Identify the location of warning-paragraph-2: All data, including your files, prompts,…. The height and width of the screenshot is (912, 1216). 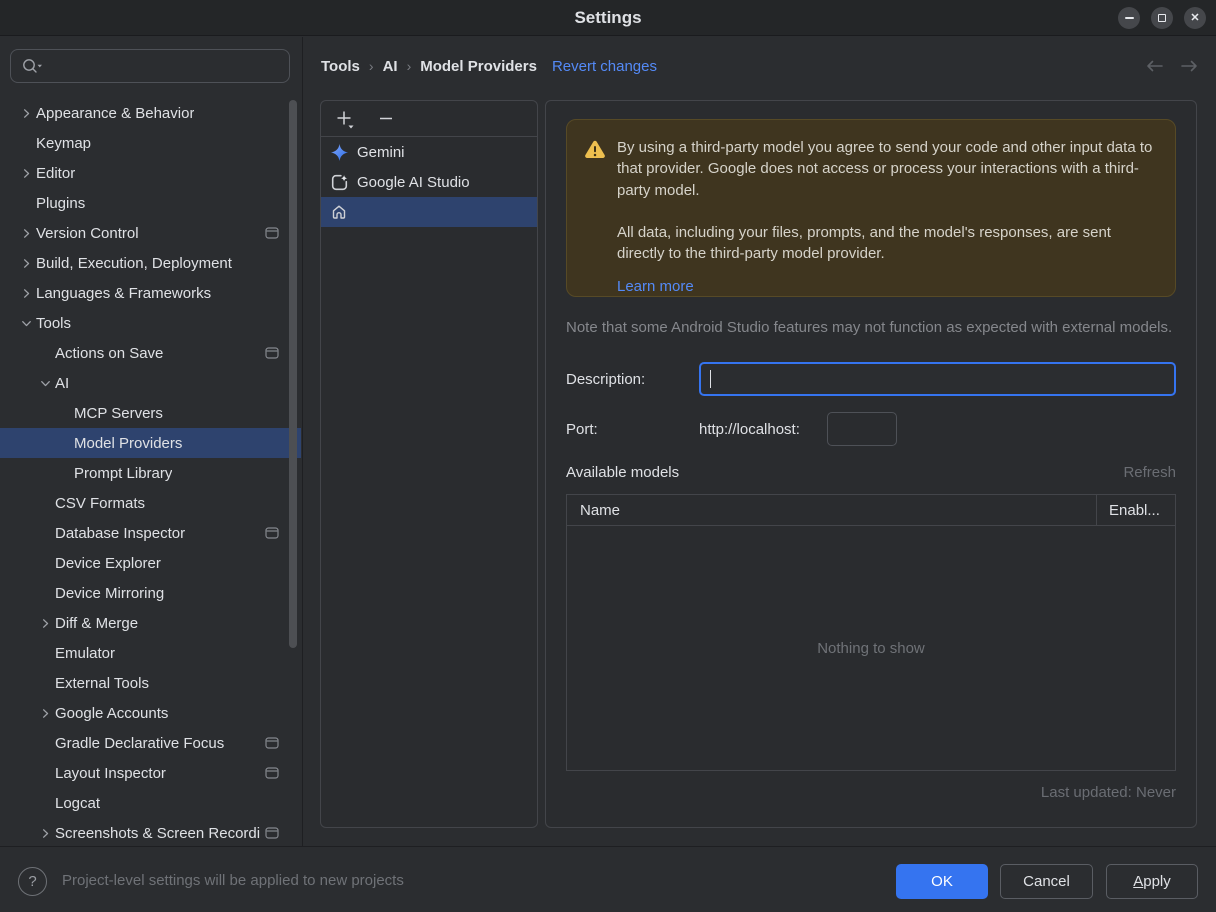
(864, 243).